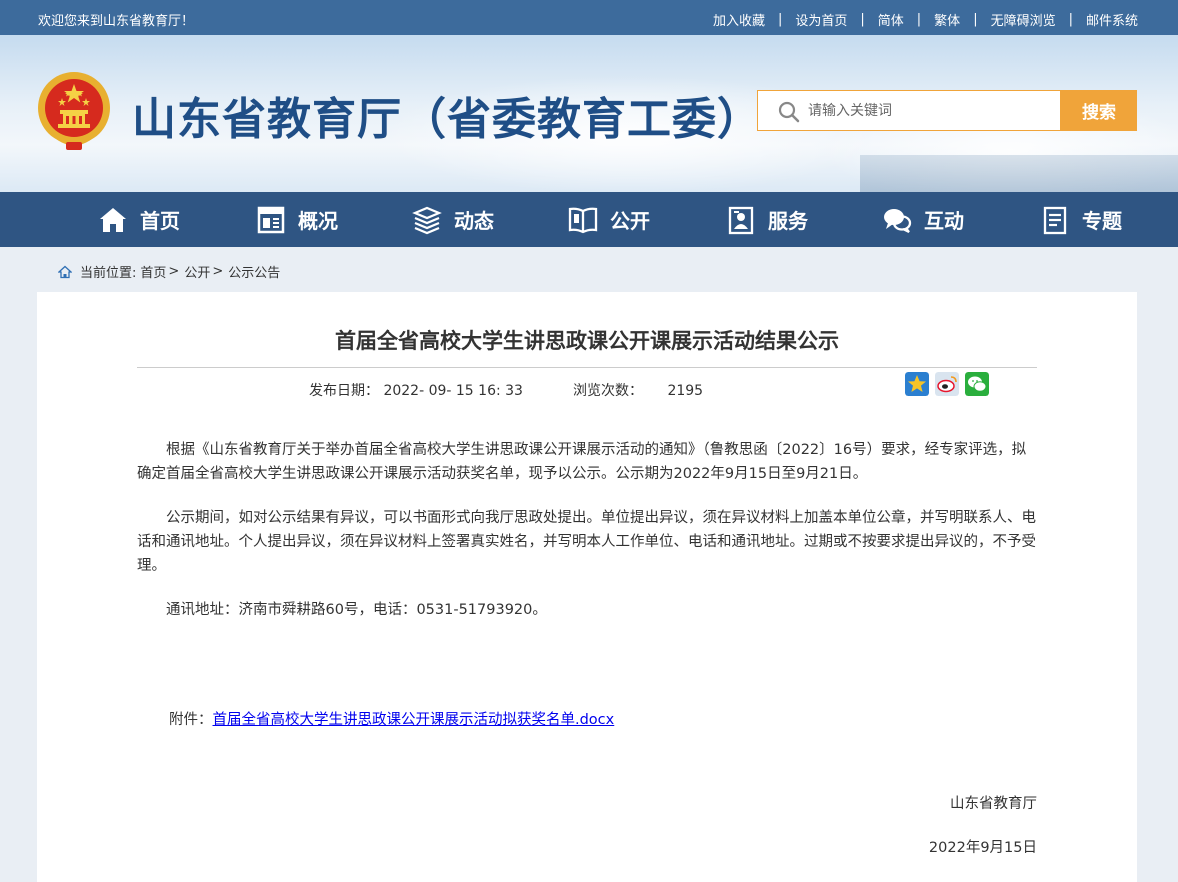 The image size is (1178, 882). What do you see at coordinates (116, 21) in the screenshot?
I see `welcome-text: 欢迎您来到山东省教育厅！` at bounding box center [116, 21].